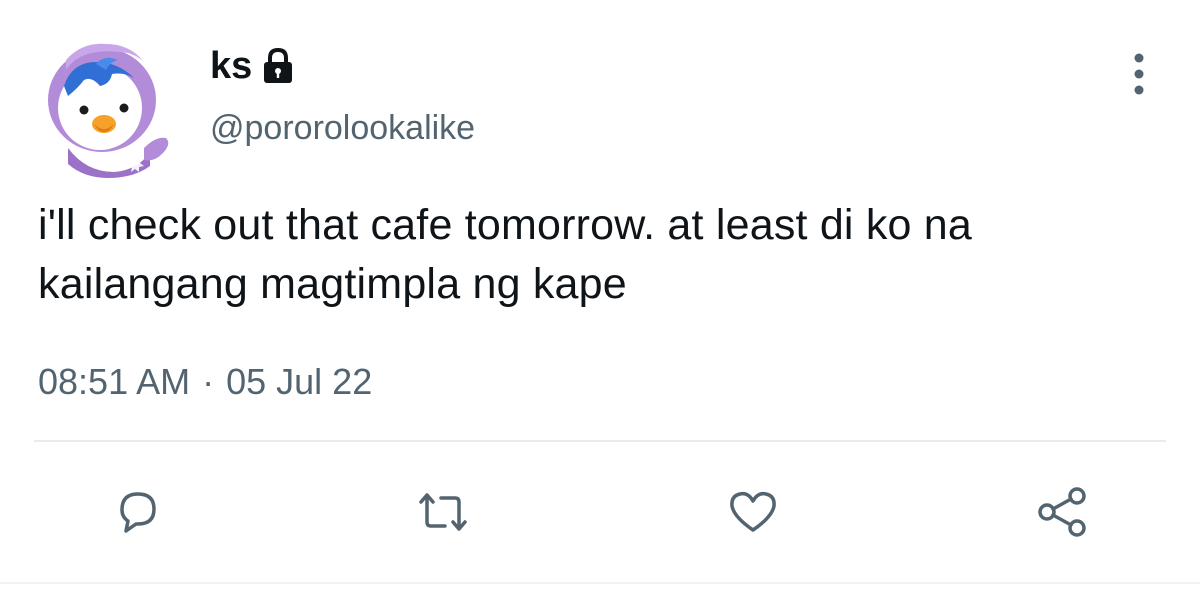  I want to click on heart-icon, so click(753, 511).